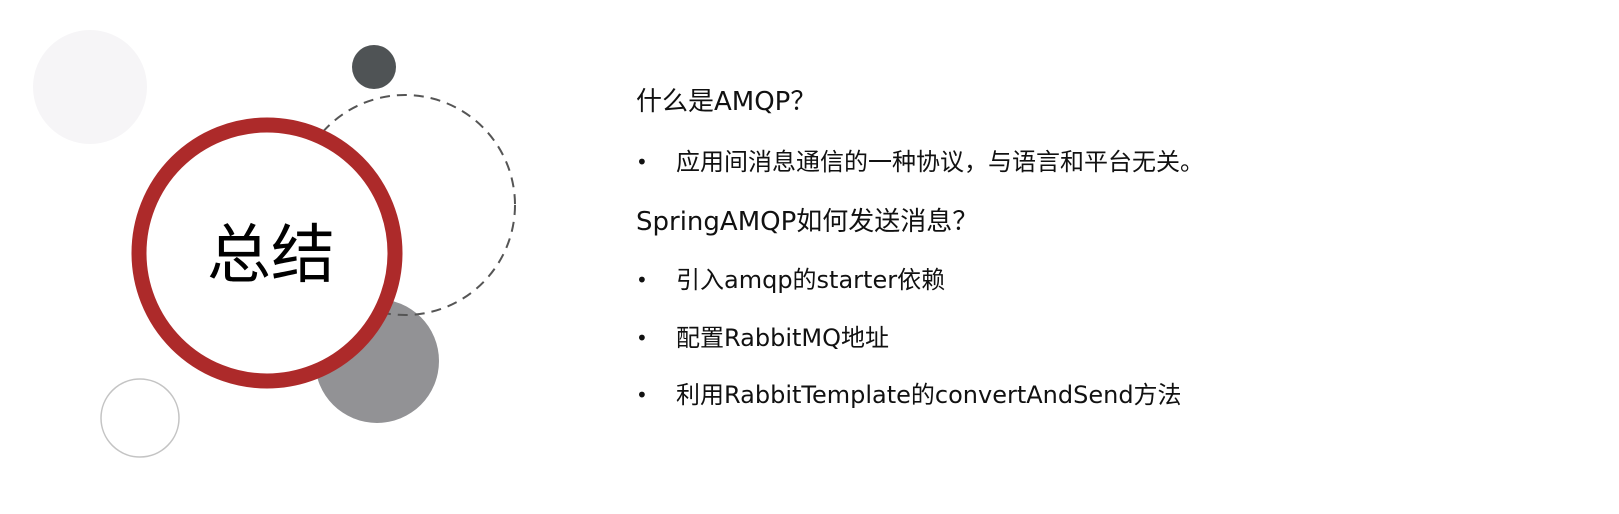 The width and height of the screenshot is (1619, 514). I want to click on light-circle, so click(90, 87).